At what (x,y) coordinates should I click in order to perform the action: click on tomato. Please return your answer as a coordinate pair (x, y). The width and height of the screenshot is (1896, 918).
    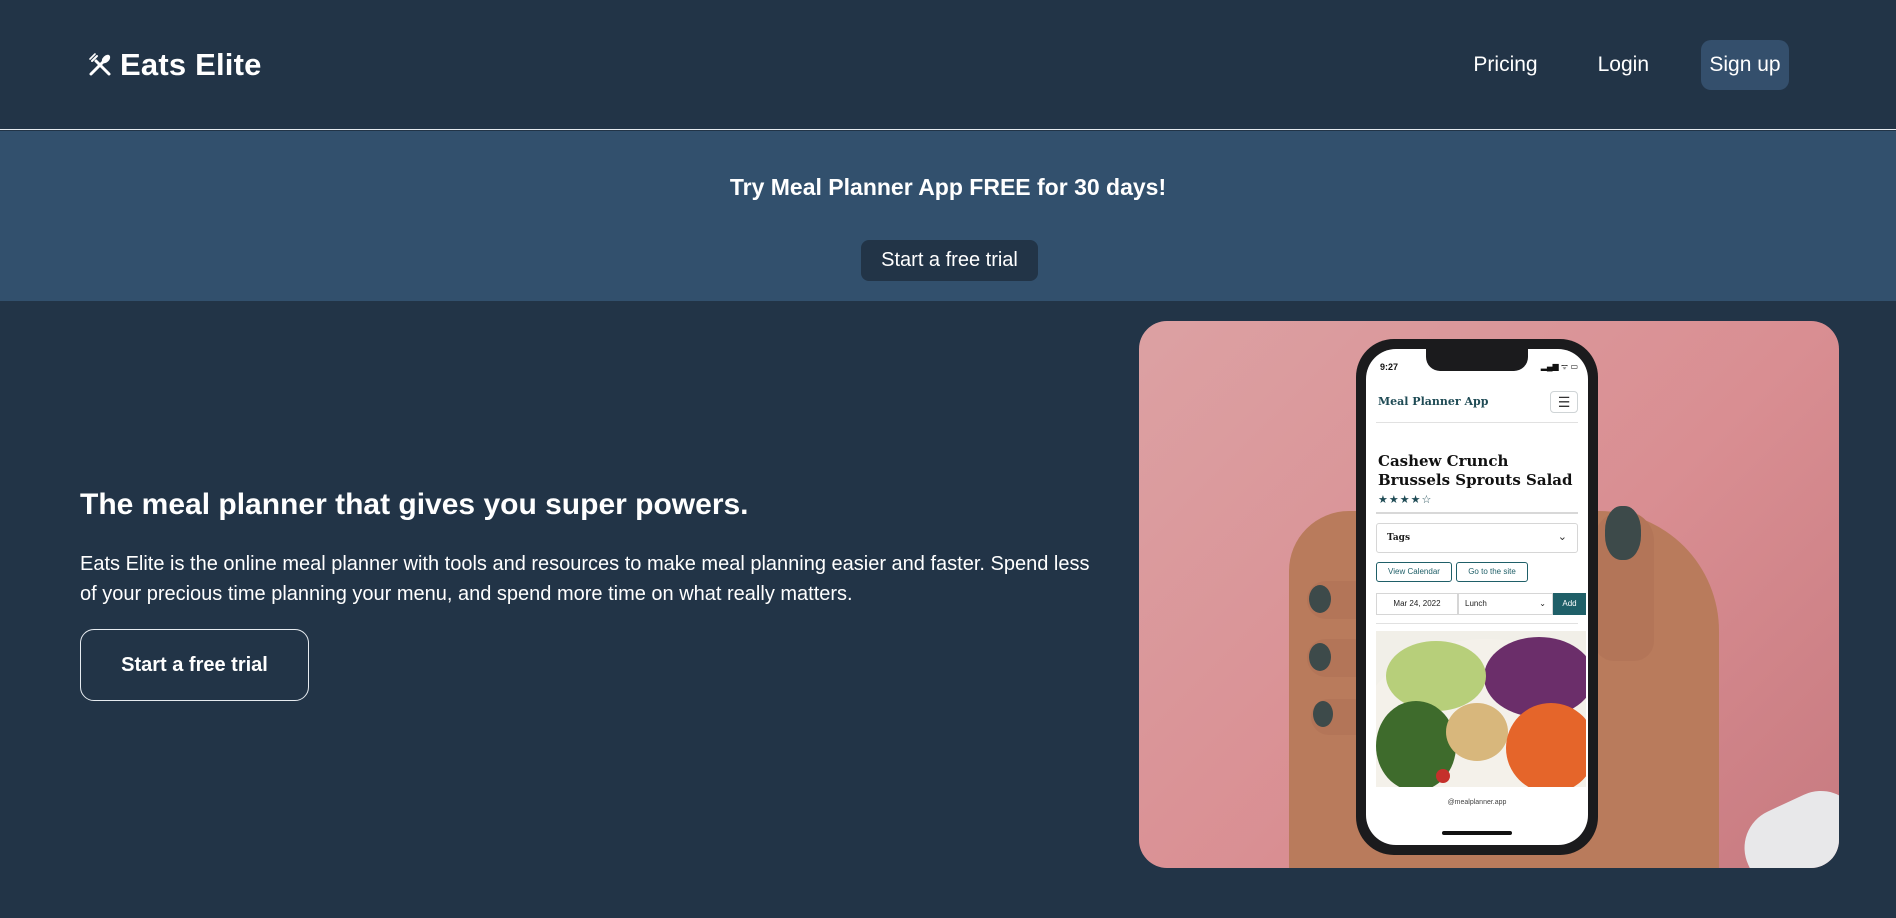
    Looking at the image, I should click on (1443, 776).